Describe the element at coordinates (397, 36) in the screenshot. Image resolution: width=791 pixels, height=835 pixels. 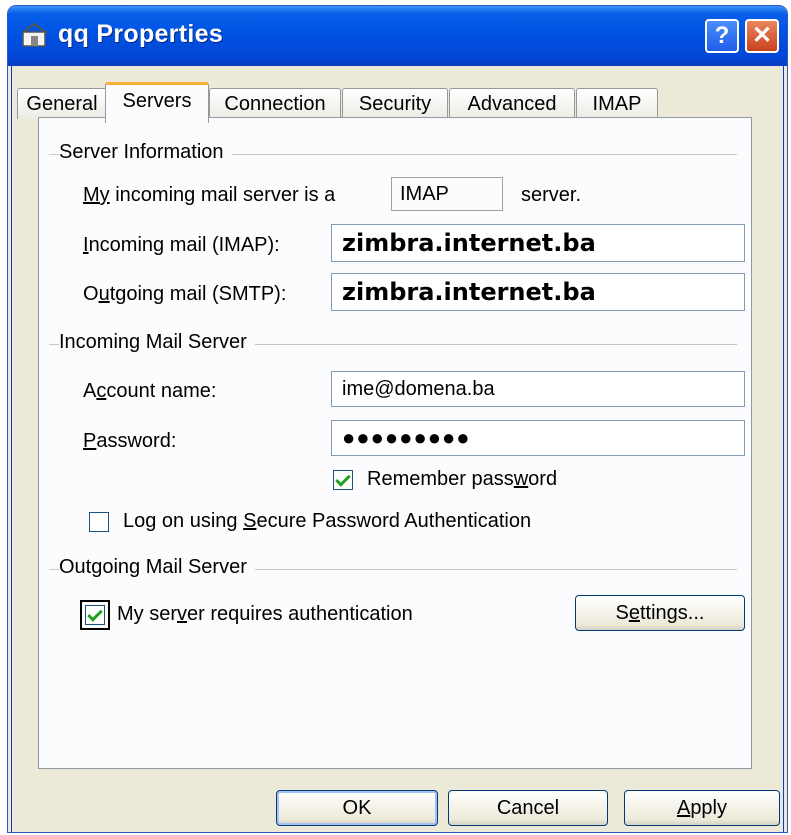
I see `title-bar: qq Properties ? ✕` at that location.